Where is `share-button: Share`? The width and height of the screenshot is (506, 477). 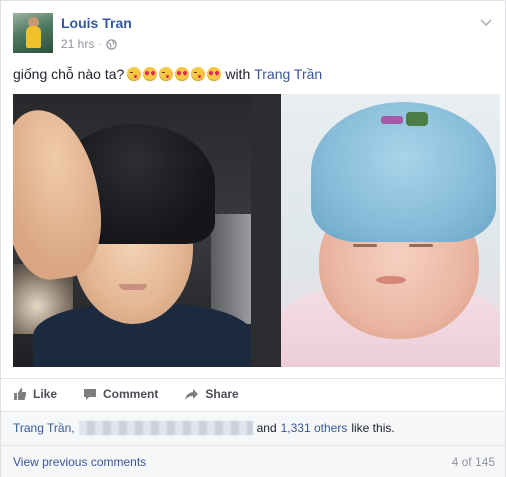 share-button: Share is located at coordinates (211, 394).